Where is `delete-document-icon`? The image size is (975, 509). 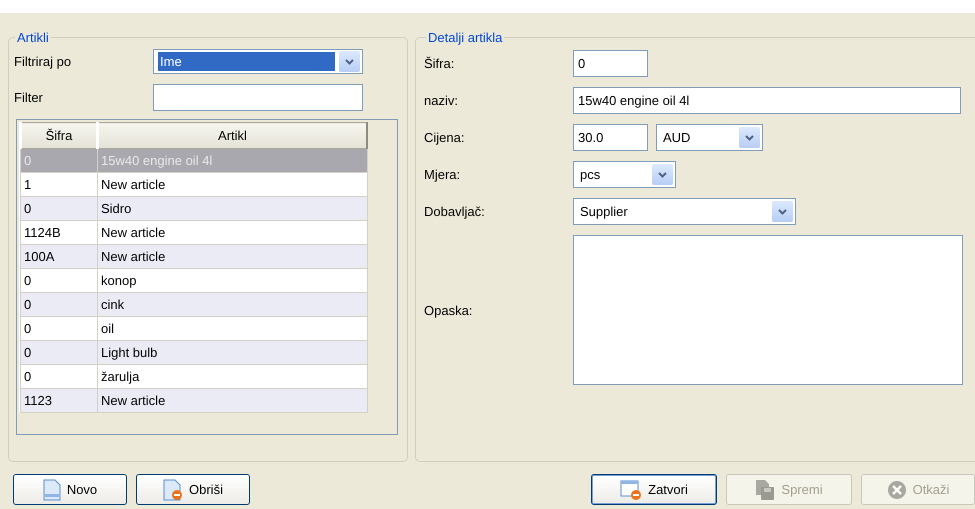 delete-document-icon is located at coordinates (173, 489).